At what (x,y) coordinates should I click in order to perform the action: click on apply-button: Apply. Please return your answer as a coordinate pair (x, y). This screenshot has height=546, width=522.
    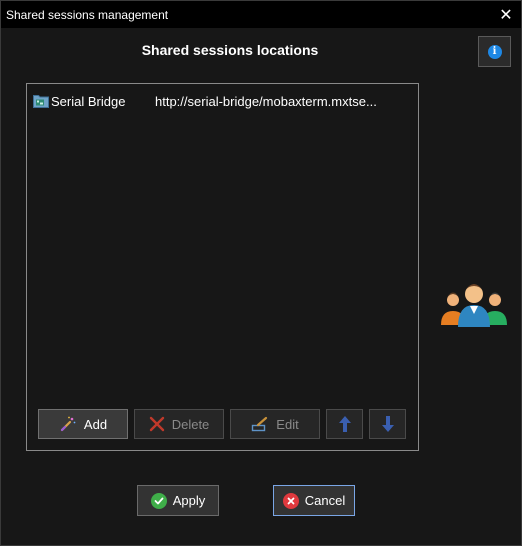
    Looking at the image, I should click on (178, 500).